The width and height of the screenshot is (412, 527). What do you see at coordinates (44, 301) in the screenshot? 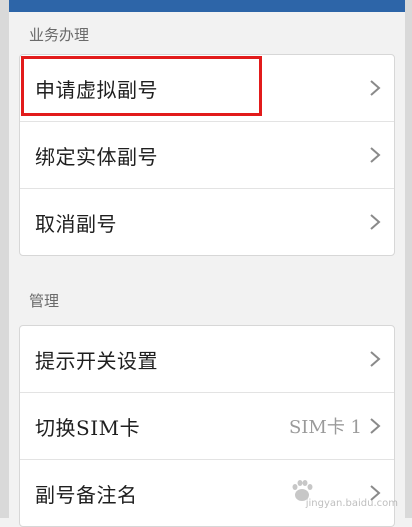
I see `section-title-manage: 管理` at bounding box center [44, 301].